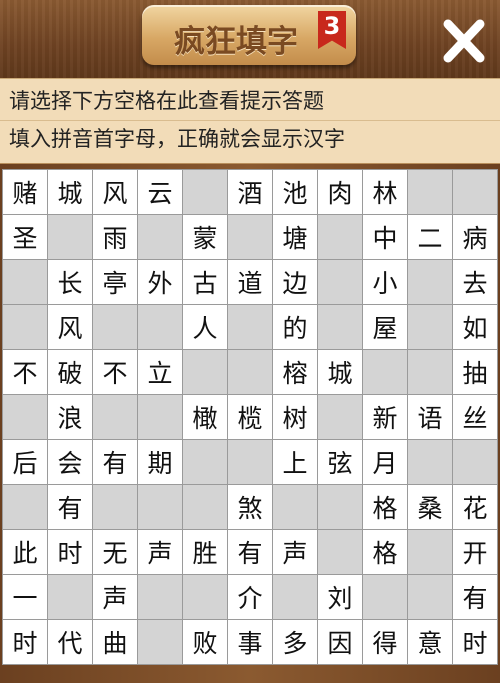 The width and height of the screenshot is (500, 683). I want to click on grid-cell-letter: 刘, so click(340, 597).